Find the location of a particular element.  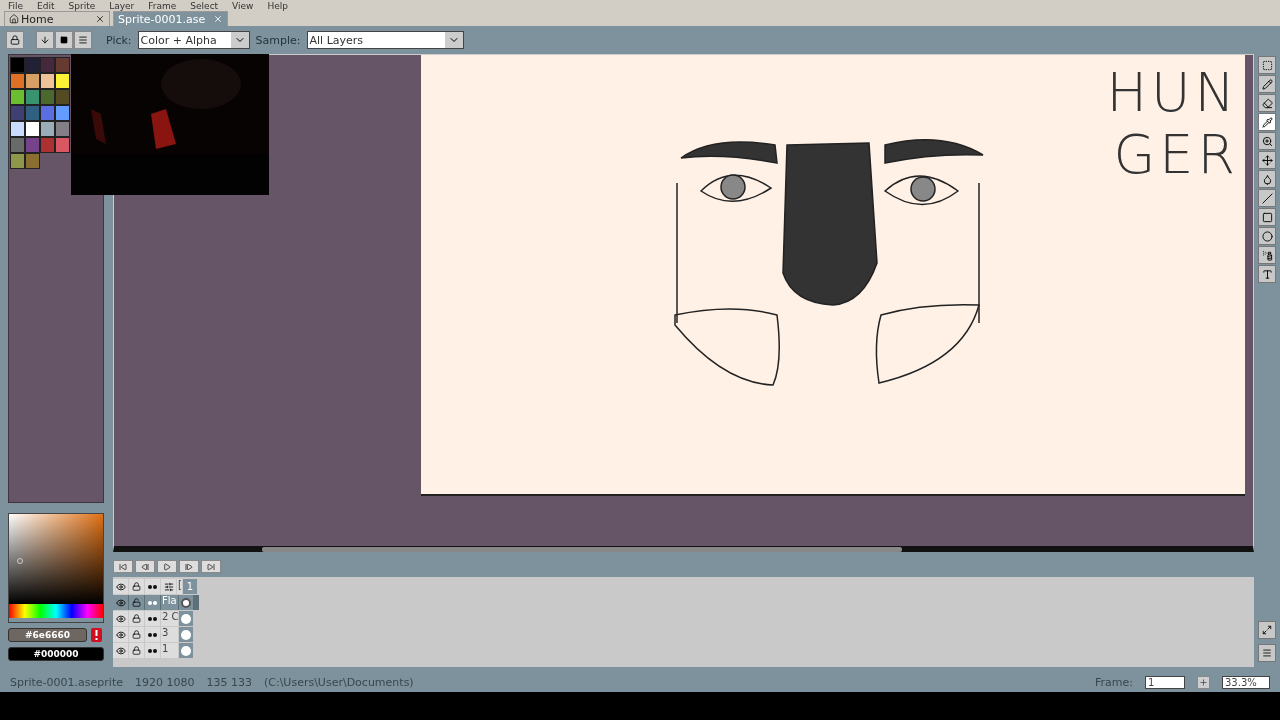

zoom-field: 33.3% is located at coordinates (1246, 682).